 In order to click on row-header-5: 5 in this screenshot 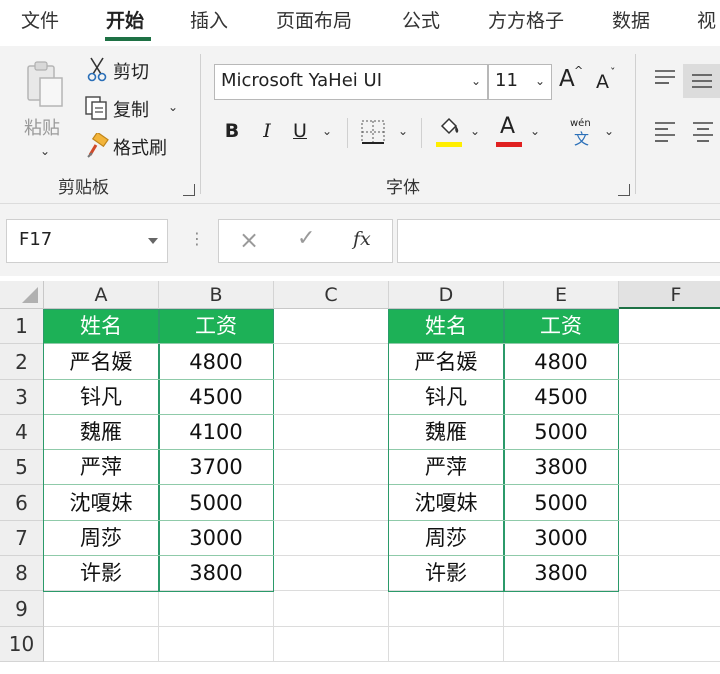, I will do `click(22, 467)`.